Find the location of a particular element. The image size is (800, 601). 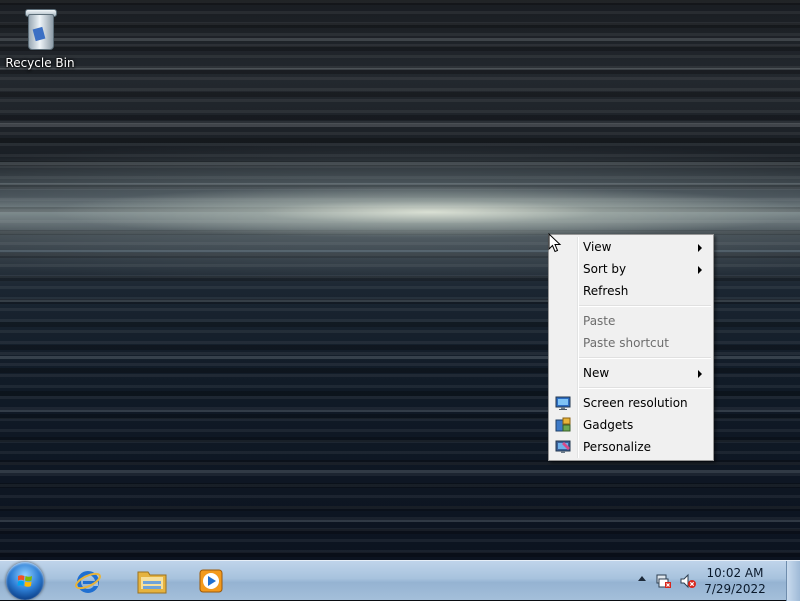

menu-item-gadgets: Gadgets is located at coordinates (631, 425).